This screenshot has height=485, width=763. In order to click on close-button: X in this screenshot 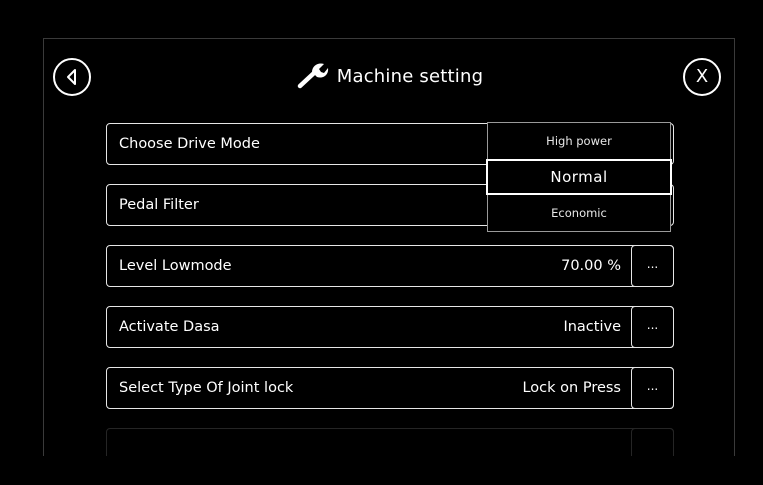, I will do `click(702, 77)`.